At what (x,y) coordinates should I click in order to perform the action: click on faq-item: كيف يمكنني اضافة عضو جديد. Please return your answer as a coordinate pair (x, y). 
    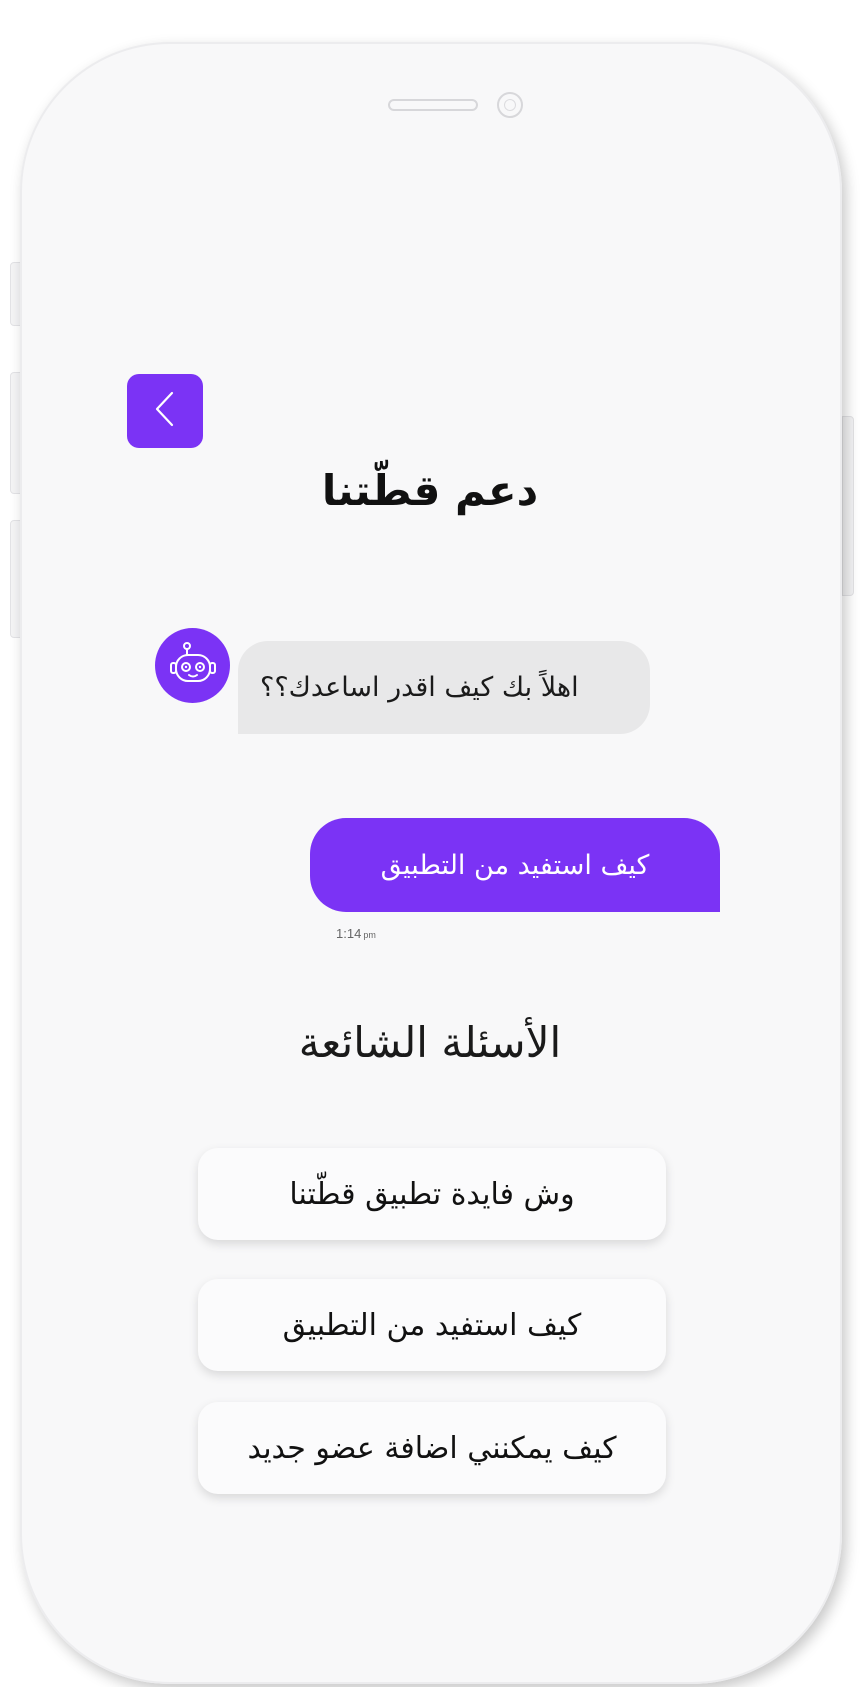
    Looking at the image, I should click on (432, 1448).